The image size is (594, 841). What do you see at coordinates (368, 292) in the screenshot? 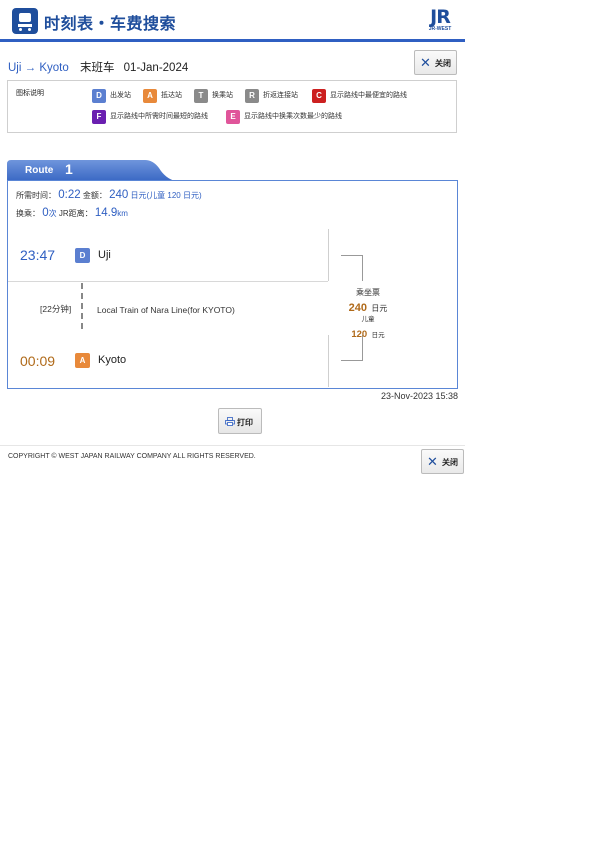
I see `fare-title: 乘坐票` at bounding box center [368, 292].